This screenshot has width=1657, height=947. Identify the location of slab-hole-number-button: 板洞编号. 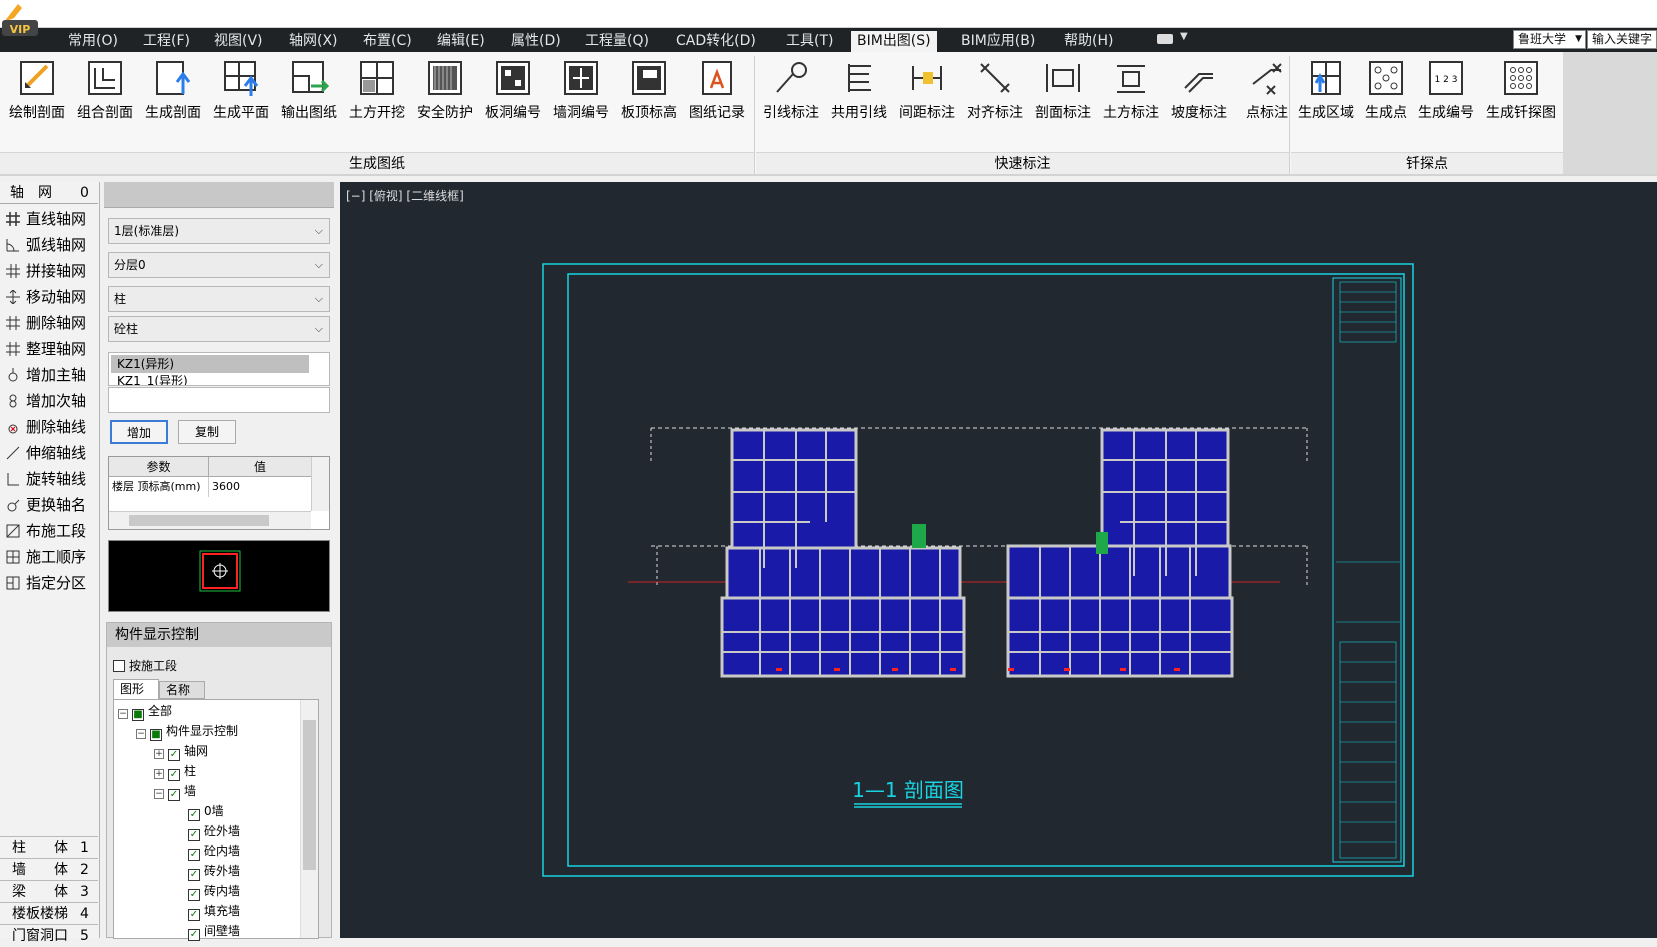
(513, 100).